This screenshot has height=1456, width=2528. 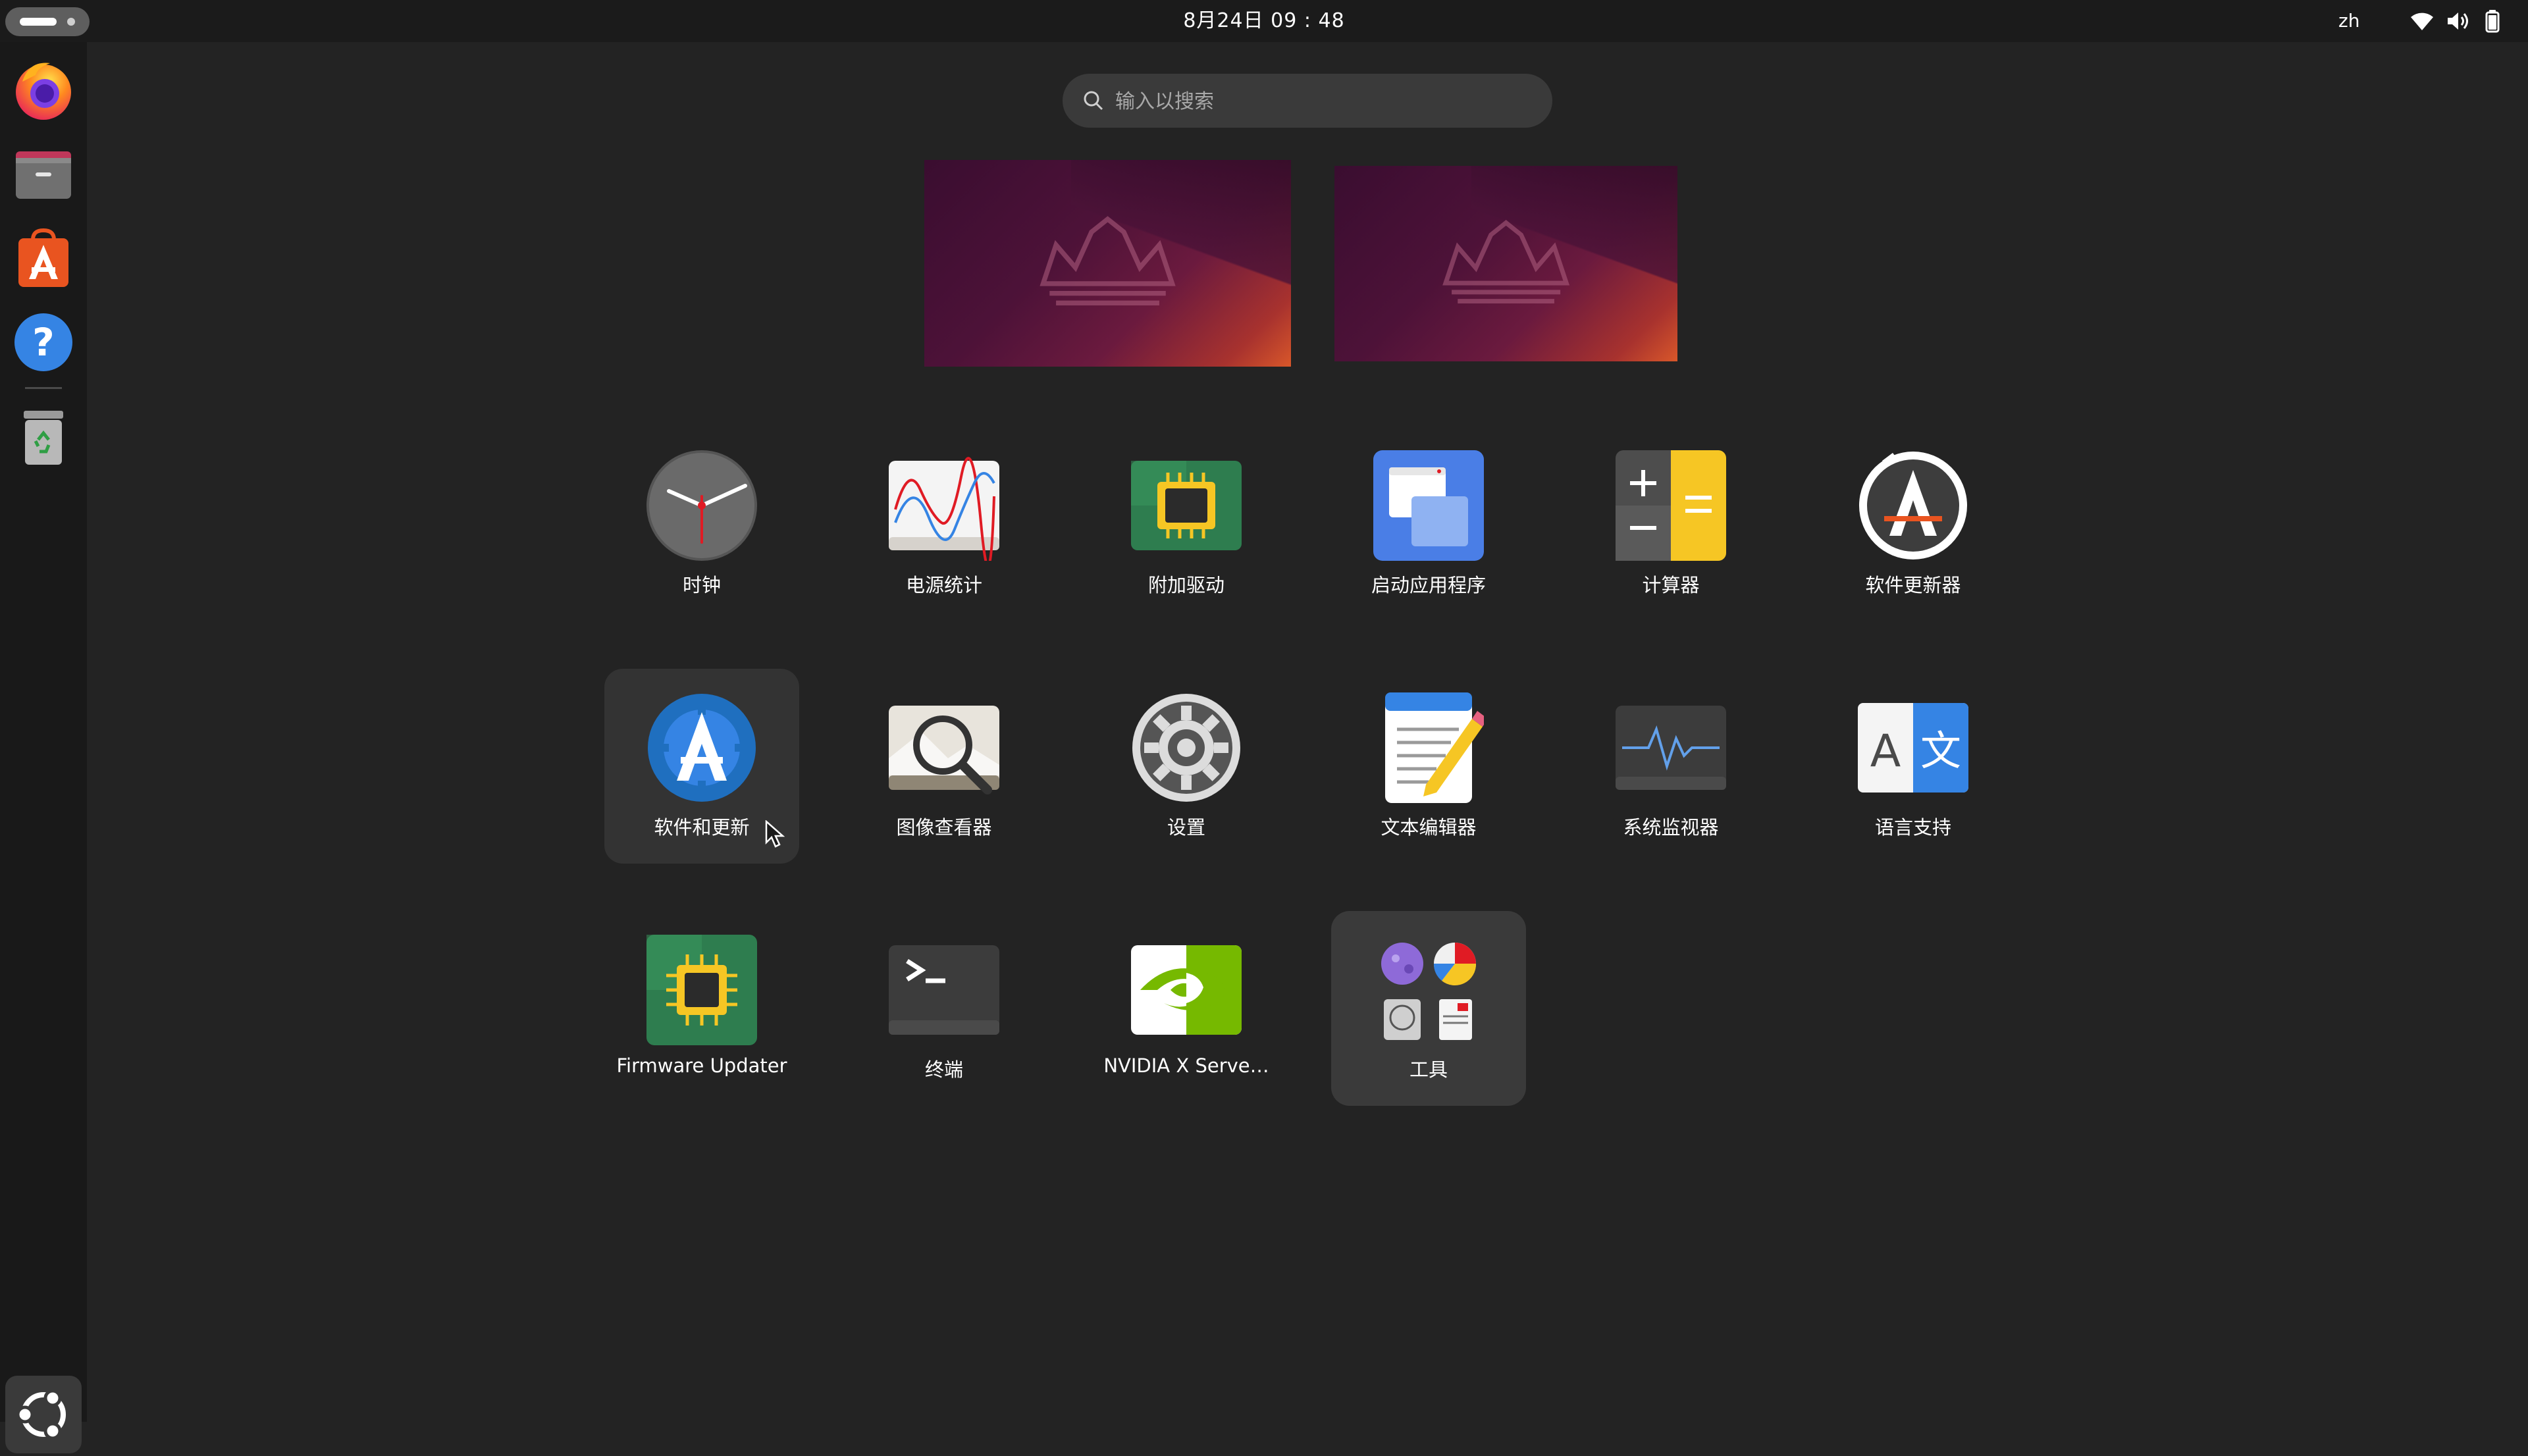 I want to click on app-label: Firmware Updater, so click(x=702, y=1065).